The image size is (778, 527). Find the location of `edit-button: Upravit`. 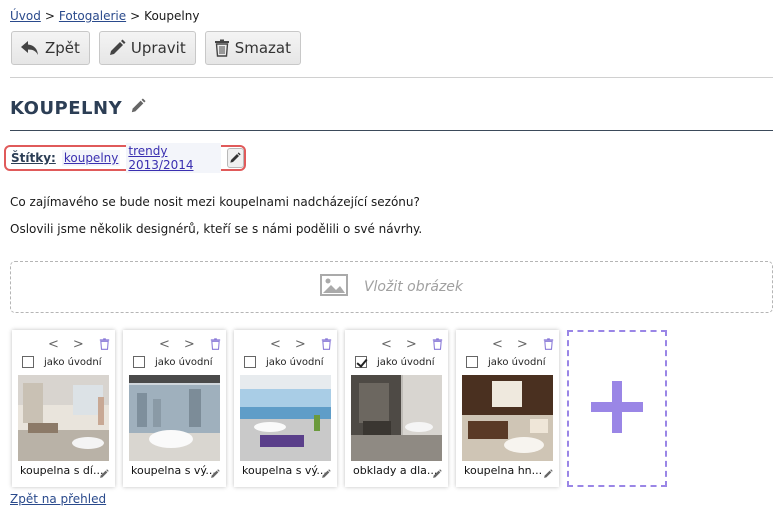

edit-button: Upravit is located at coordinates (147, 48).